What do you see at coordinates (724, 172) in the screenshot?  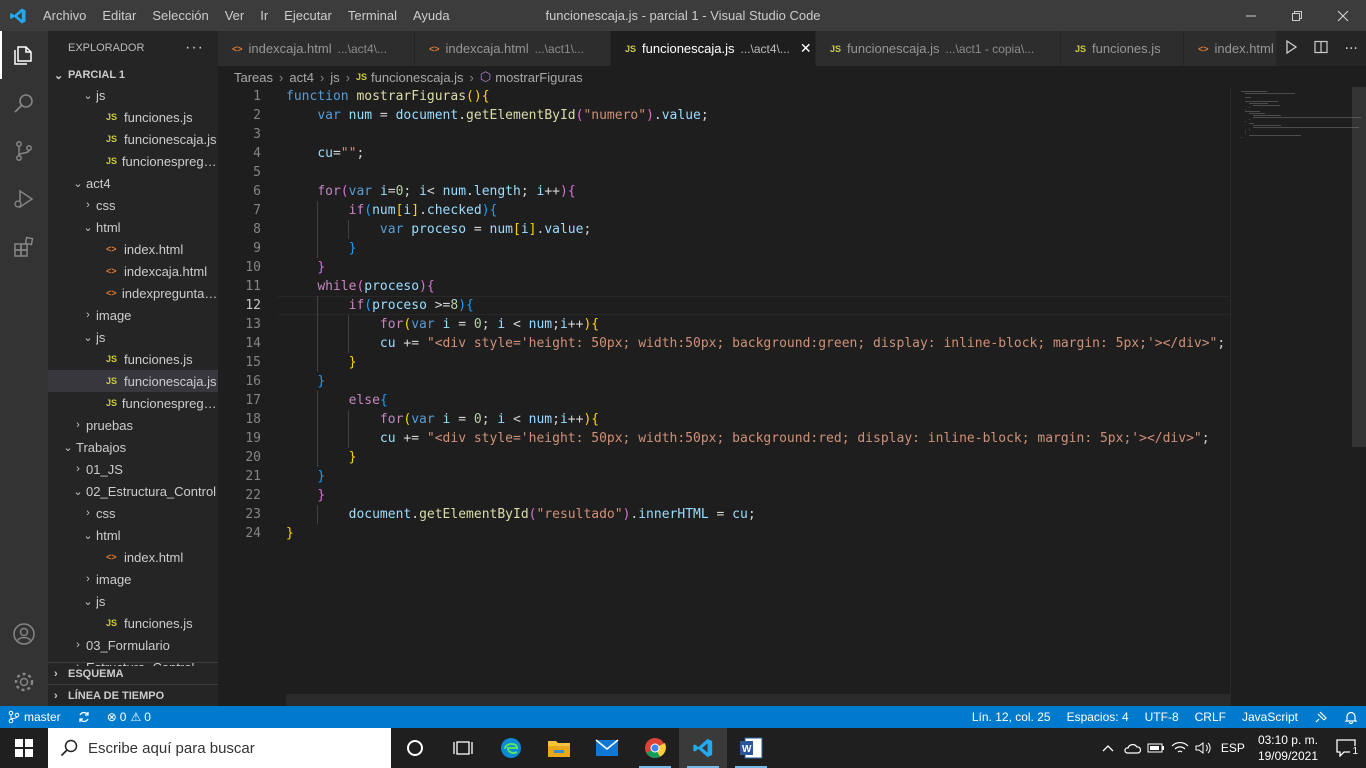 I see `code-line: 5` at bounding box center [724, 172].